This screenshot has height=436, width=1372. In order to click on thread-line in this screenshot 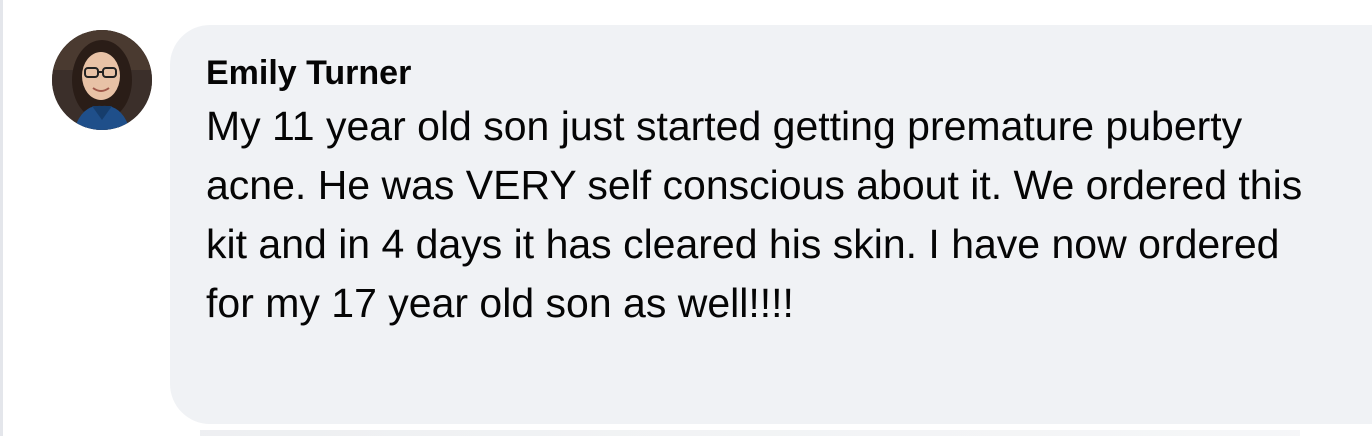, I will do `click(1, 218)`.